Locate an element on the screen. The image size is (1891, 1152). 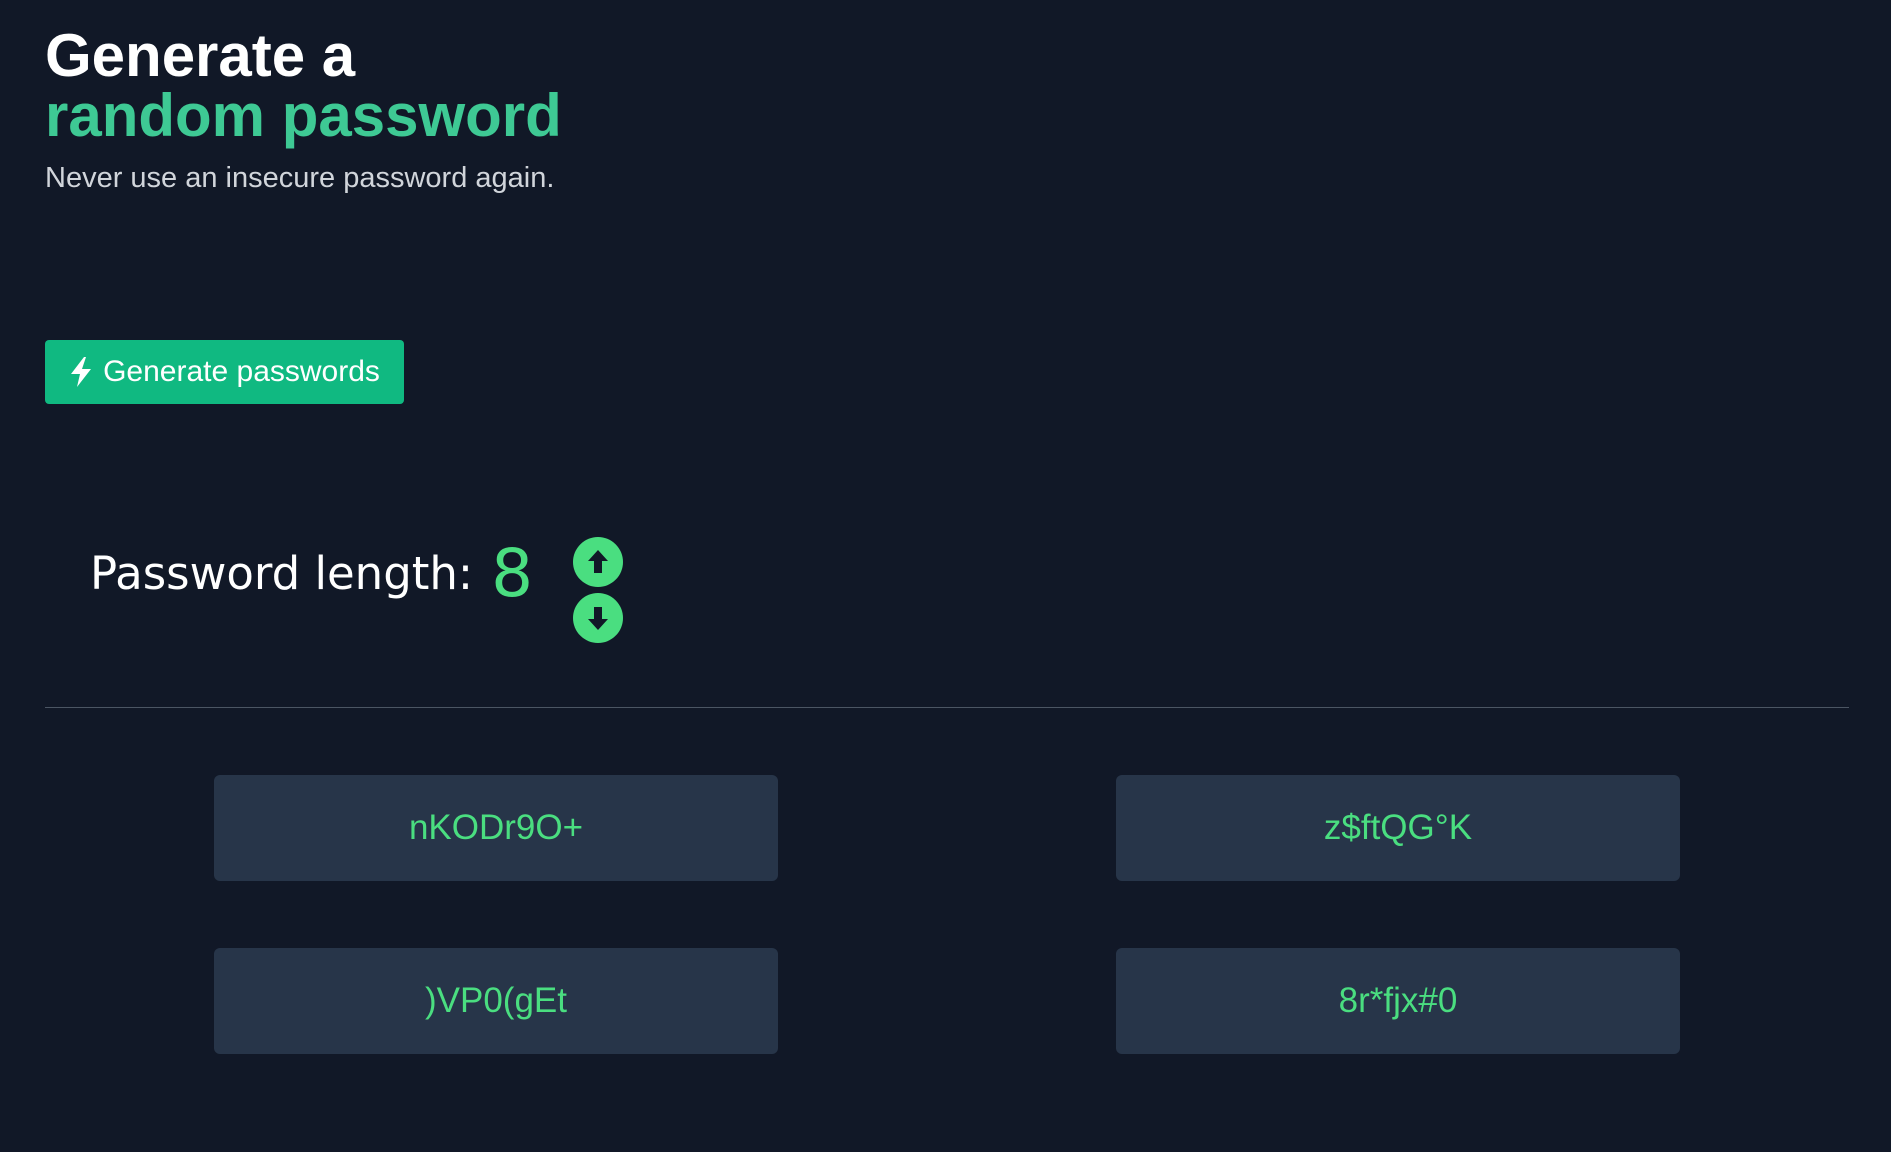
password-text: )VP0(gEt is located at coordinates (496, 1000).